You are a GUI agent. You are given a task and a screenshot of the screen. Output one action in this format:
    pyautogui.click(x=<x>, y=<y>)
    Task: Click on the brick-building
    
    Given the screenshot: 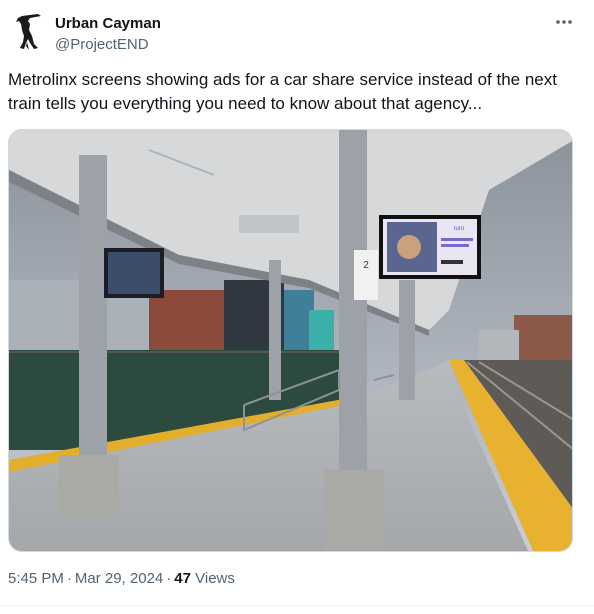 What is the action you would take?
    pyautogui.click(x=186, y=325)
    